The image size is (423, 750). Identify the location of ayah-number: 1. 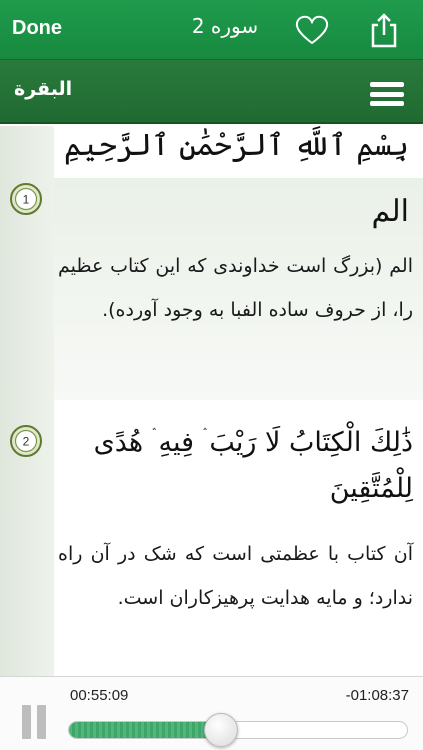
(26, 200).